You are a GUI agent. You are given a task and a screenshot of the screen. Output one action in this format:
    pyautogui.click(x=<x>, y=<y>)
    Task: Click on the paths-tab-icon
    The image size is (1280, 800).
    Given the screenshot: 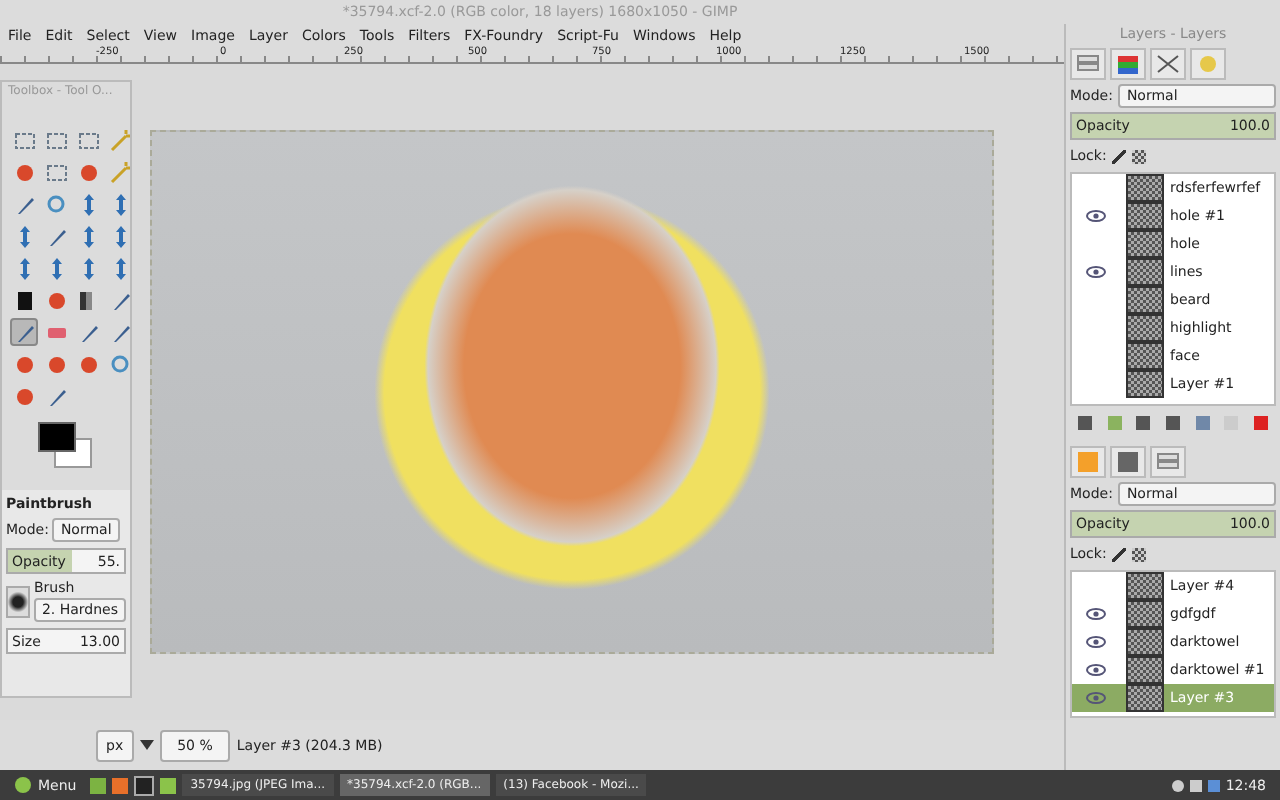 What is the action you would take?
    pyautogui.click(x=1168, y=64)
    